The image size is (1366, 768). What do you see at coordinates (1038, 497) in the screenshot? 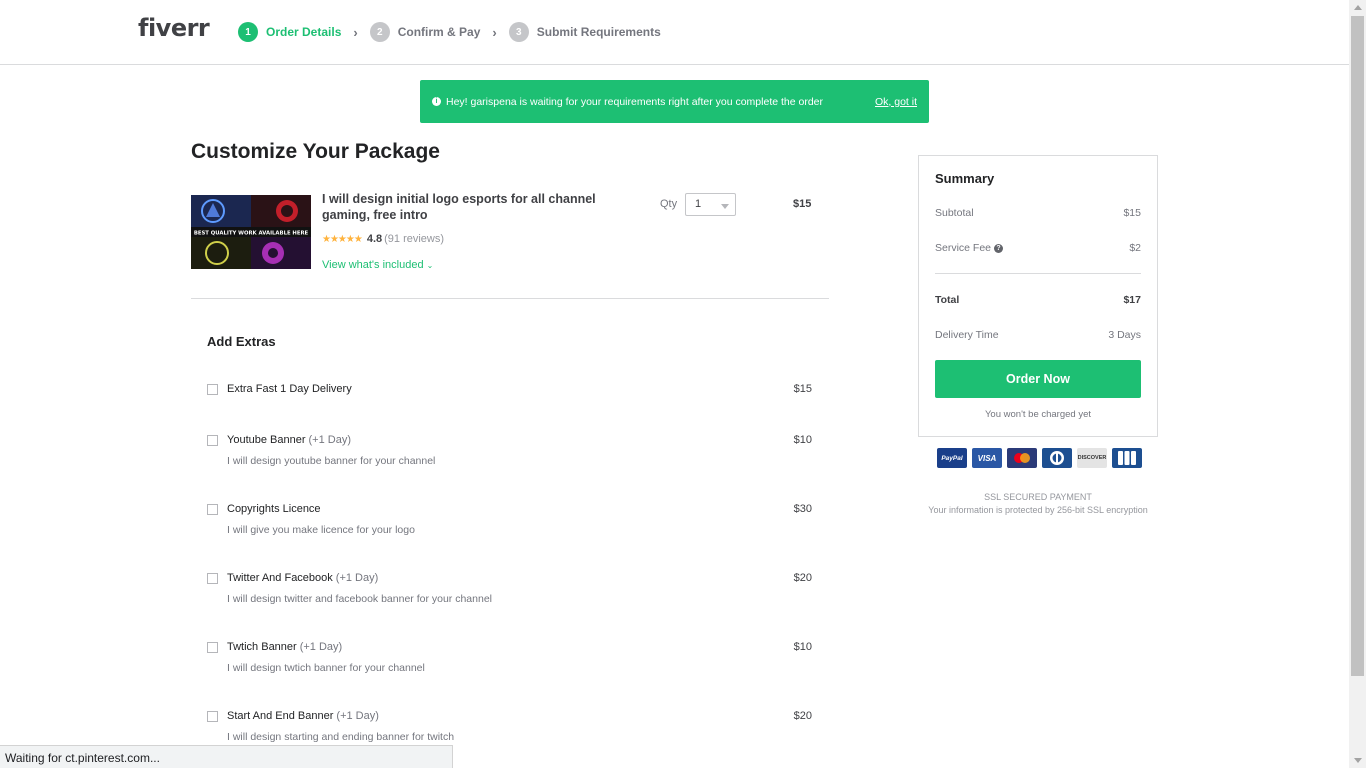
I see `ssl-title: SSL SECURED PAYMENT` at bounding box center [1038, 497].